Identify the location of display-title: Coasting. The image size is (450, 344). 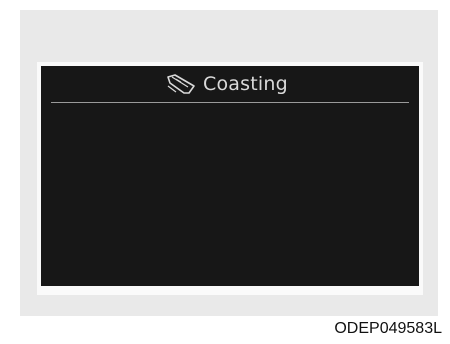
(245, 84).